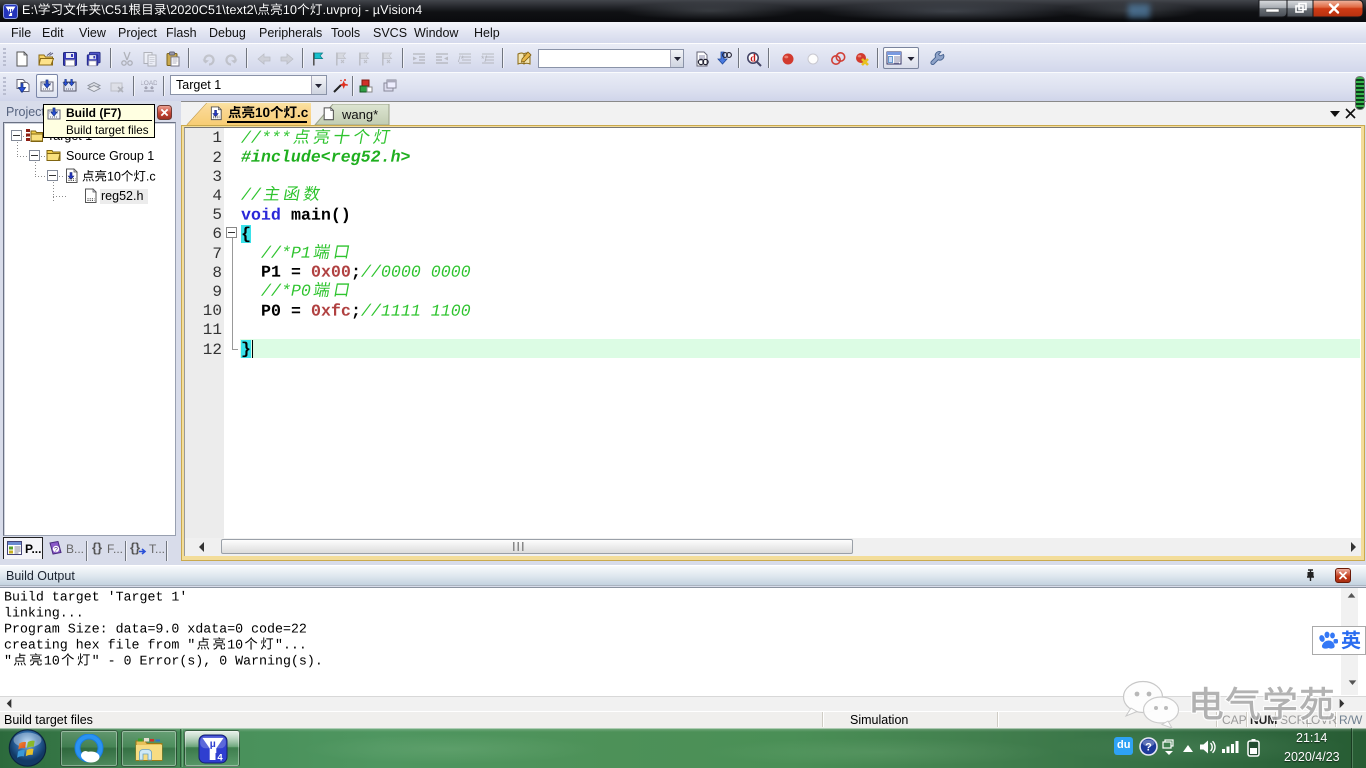 This screenshot has height=768, width=1366. I want to click on svg-text: 4, so click(220, 758).